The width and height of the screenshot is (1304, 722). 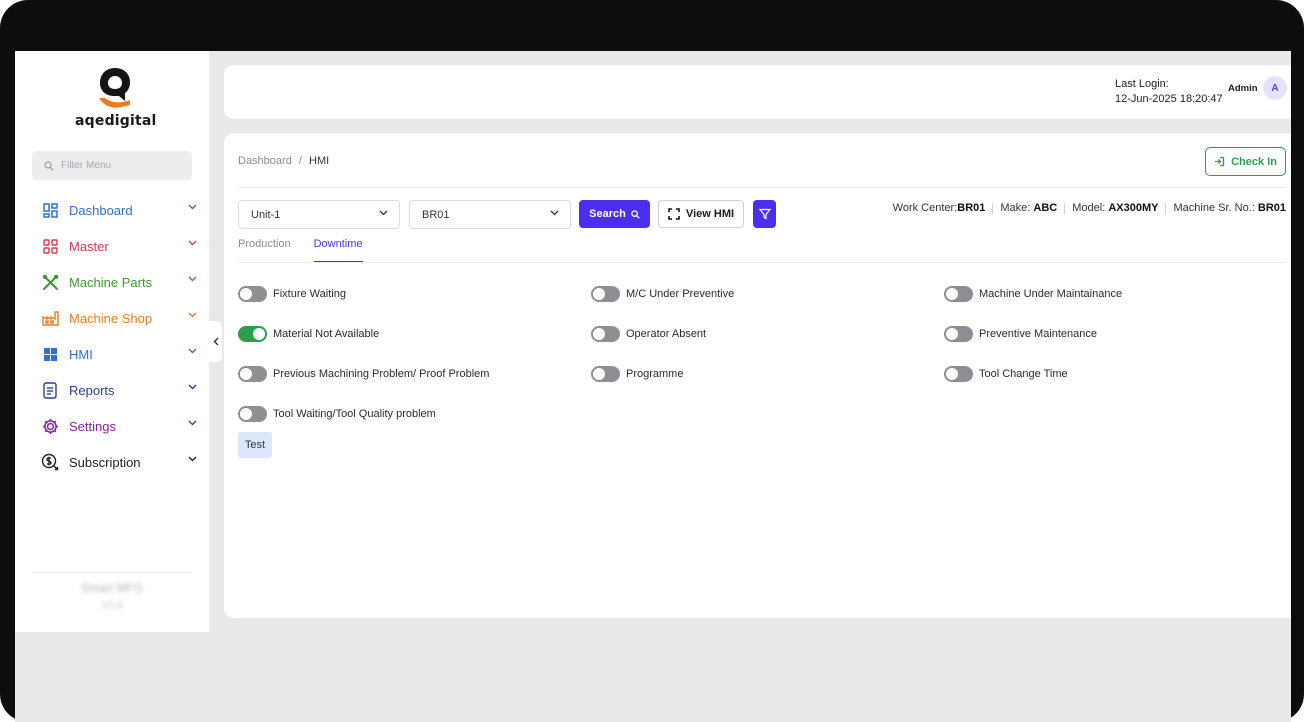 What do you see at coordinates (1245, 161) in the screenshot?
I see `check-in-button: Check In` at bounding box center [1245, 161].